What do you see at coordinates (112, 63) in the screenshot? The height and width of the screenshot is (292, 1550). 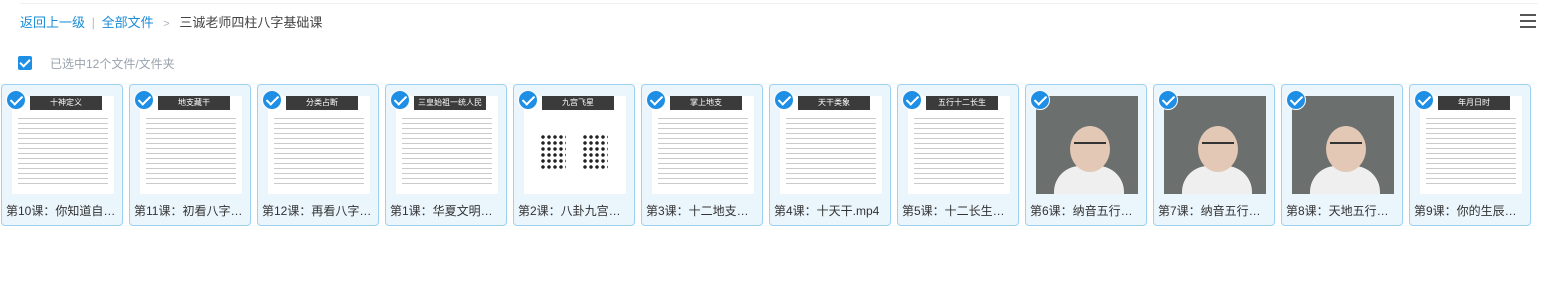 I see `selection-count-text: 已选中12个文件/文件夹` at bounding box center [112, 63].